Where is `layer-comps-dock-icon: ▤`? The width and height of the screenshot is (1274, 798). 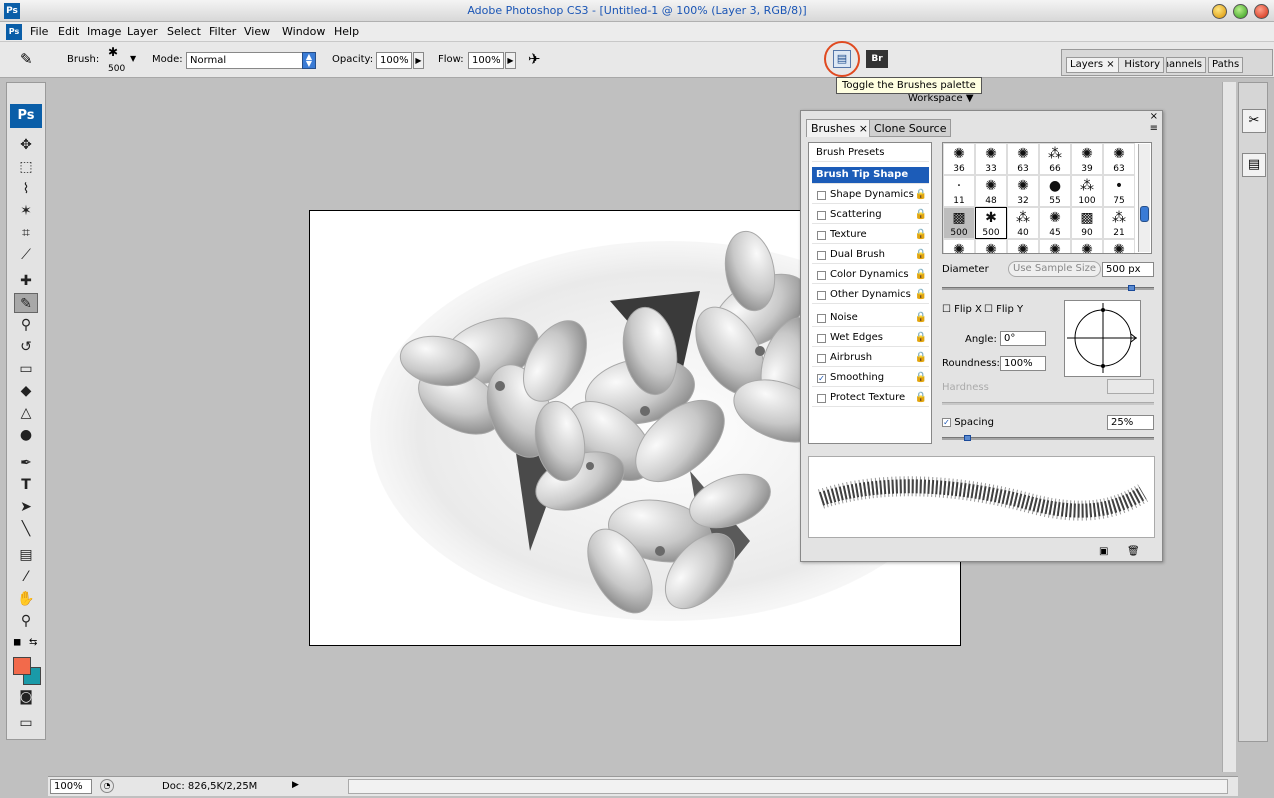
layer-comps-dock-icon: ▤ is located at coordinates (1254, 165).